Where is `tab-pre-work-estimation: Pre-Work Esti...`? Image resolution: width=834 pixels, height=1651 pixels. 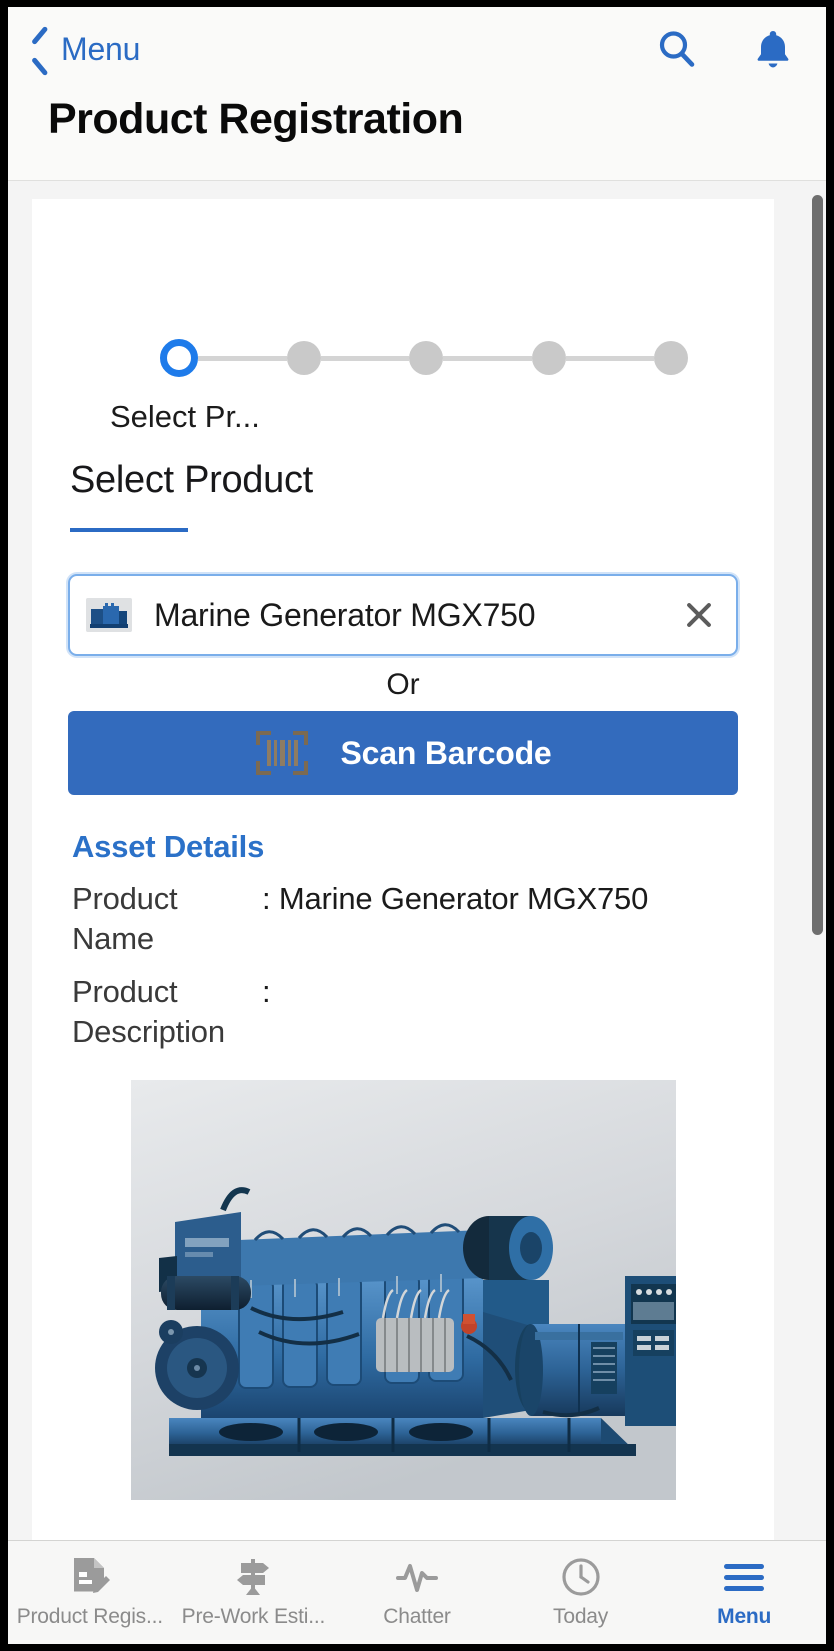
tab-pre-work-estimation: Pre-Work Esti... is located at coordinates (254, 1592).